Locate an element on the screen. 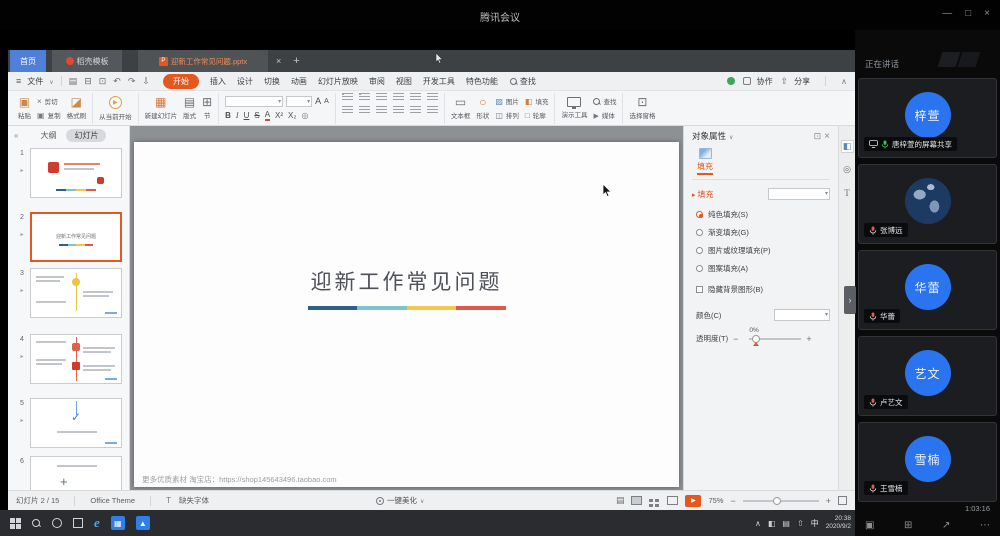  tray-expand-icon is located at coordinates (758, 523).